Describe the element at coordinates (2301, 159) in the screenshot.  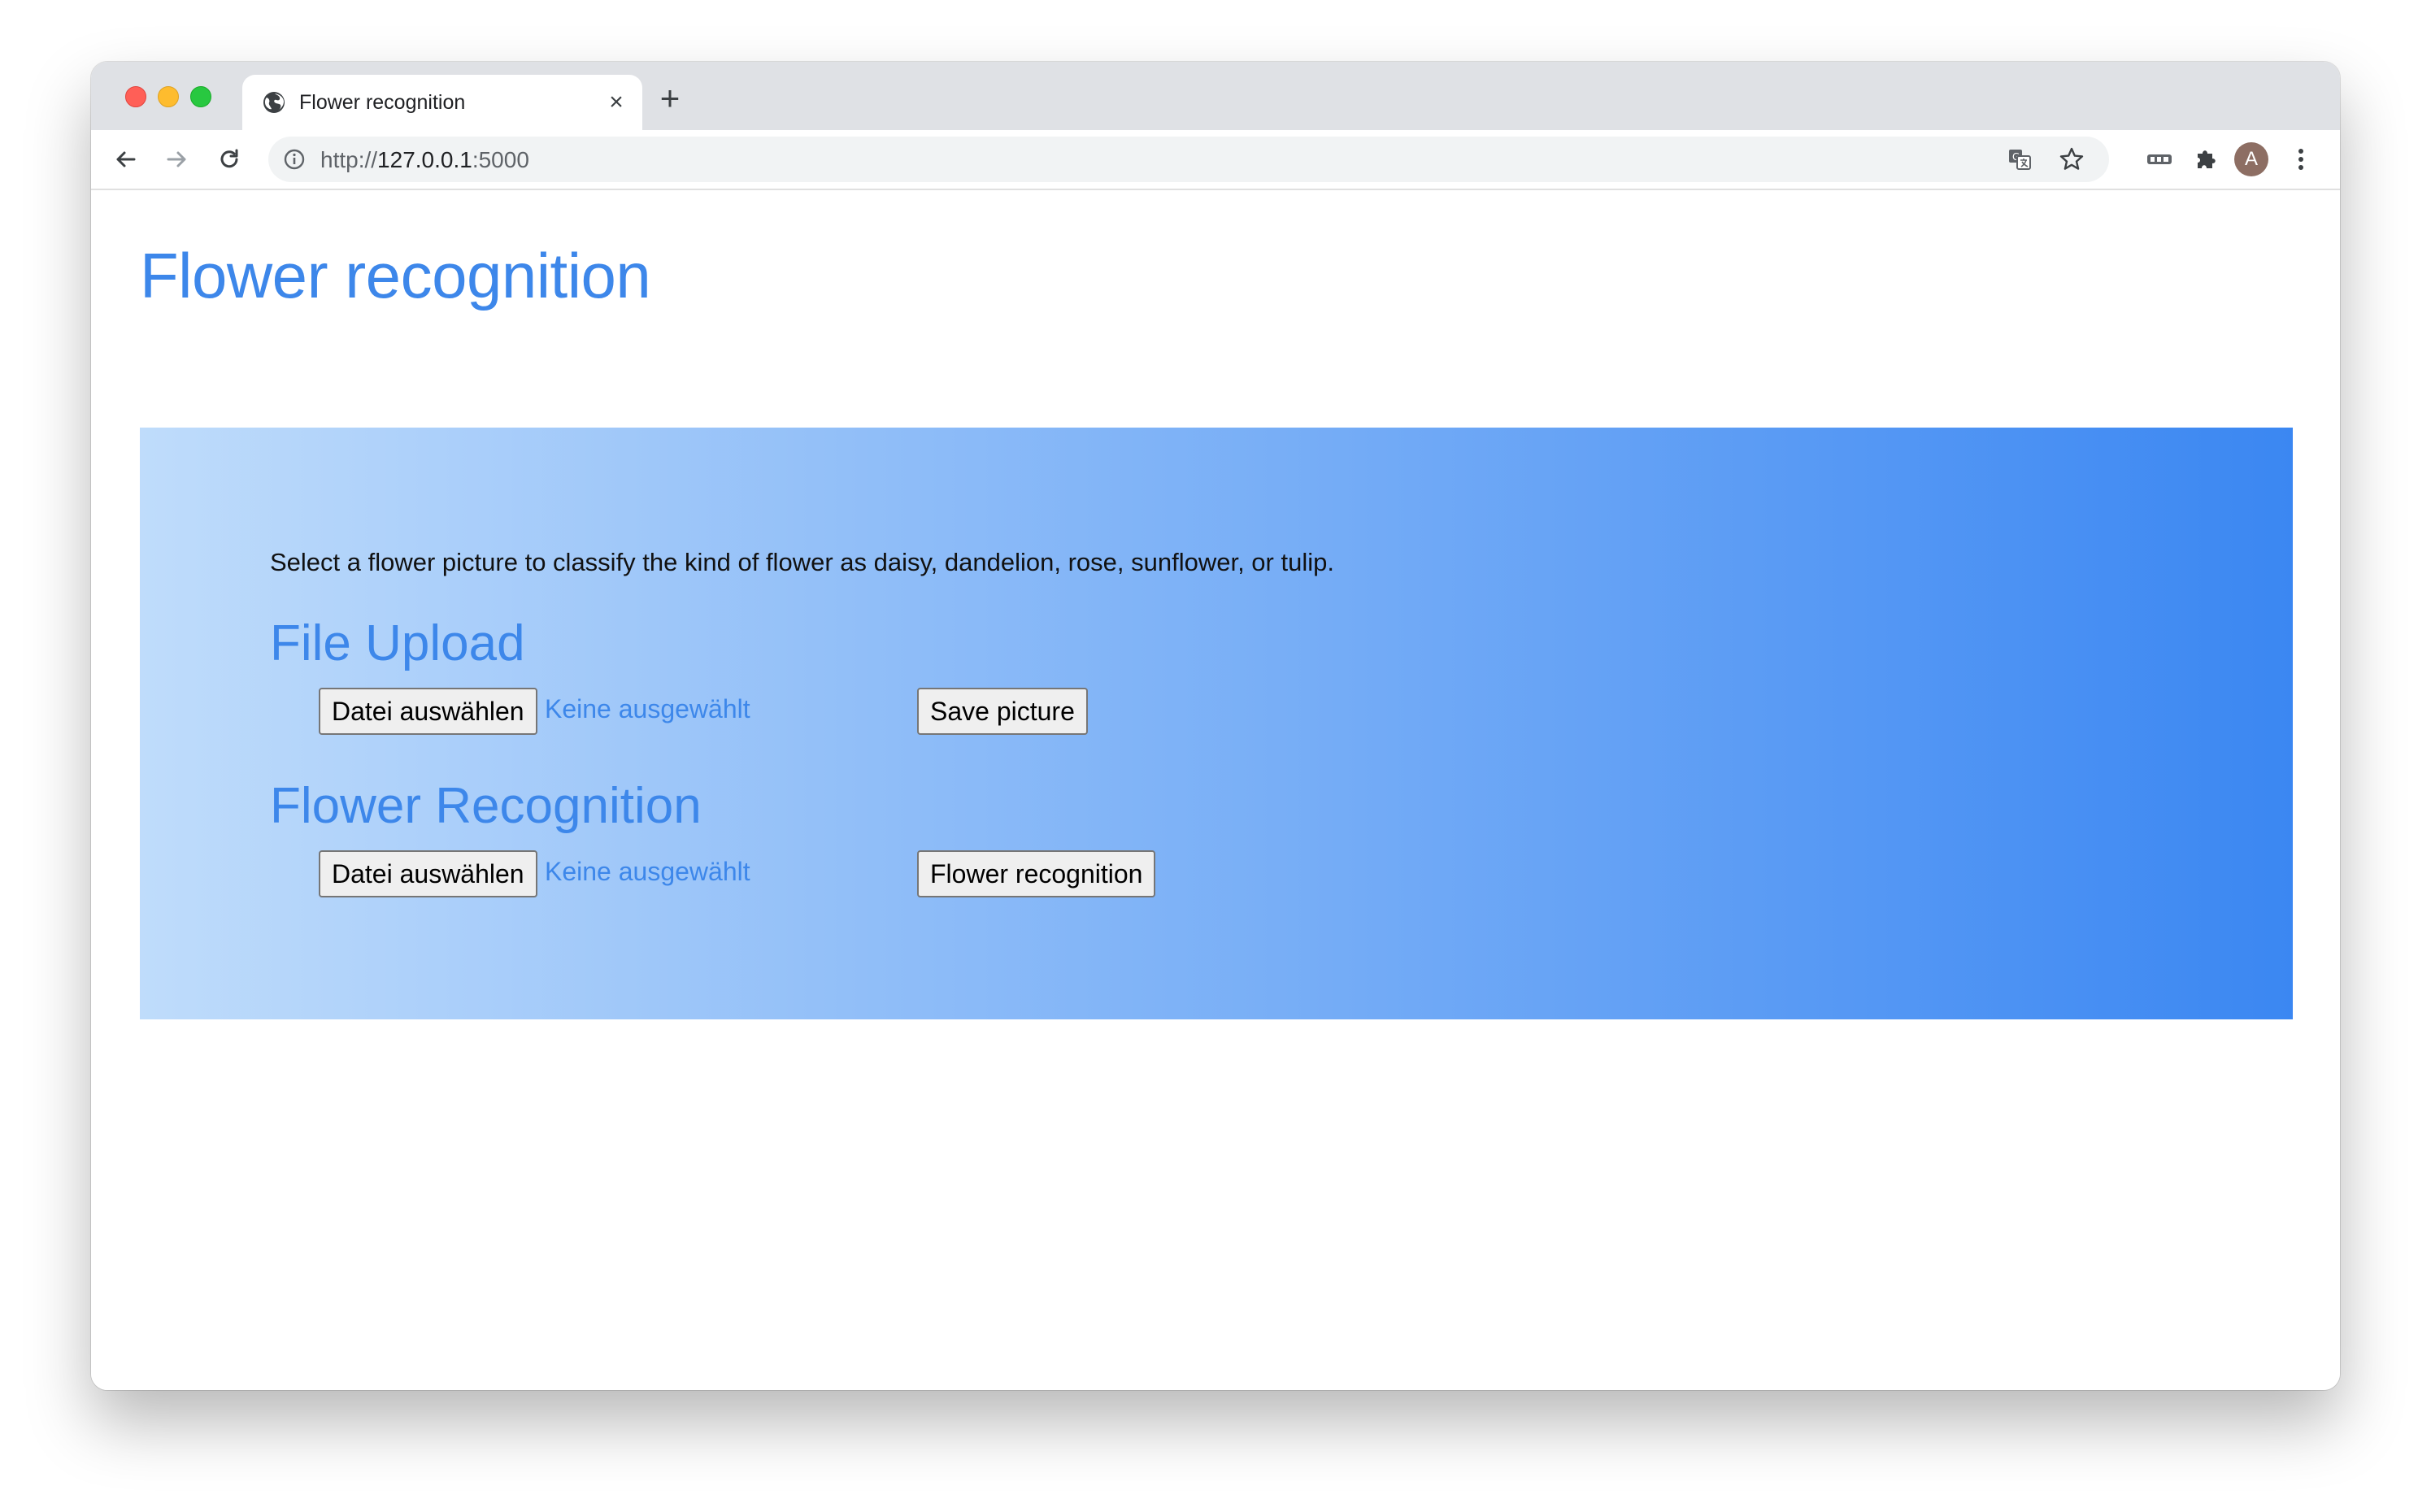
I see `more-menu-icon` at that location.